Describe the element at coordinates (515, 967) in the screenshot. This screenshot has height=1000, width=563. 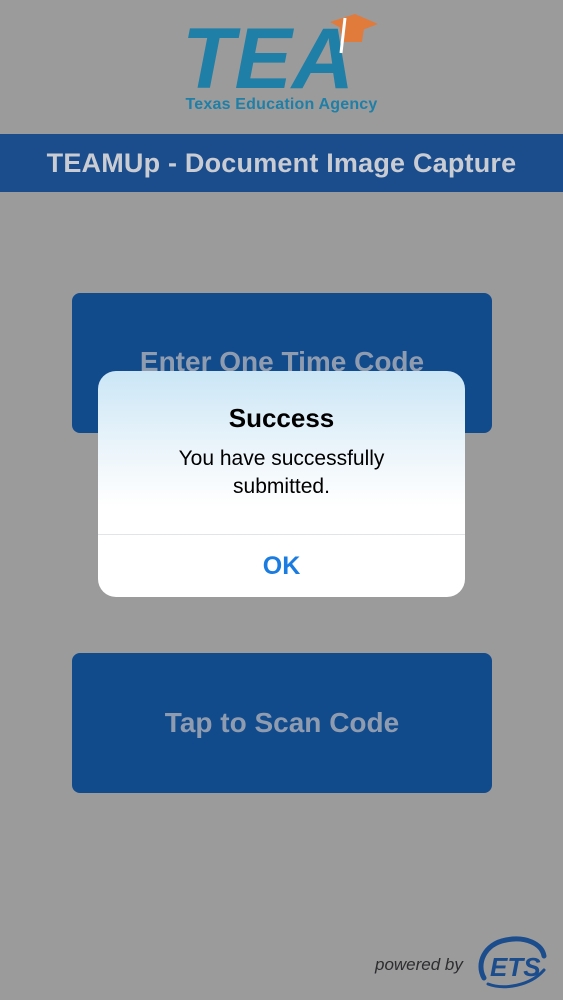
I see `ets-logo-text: ETS` at that location.